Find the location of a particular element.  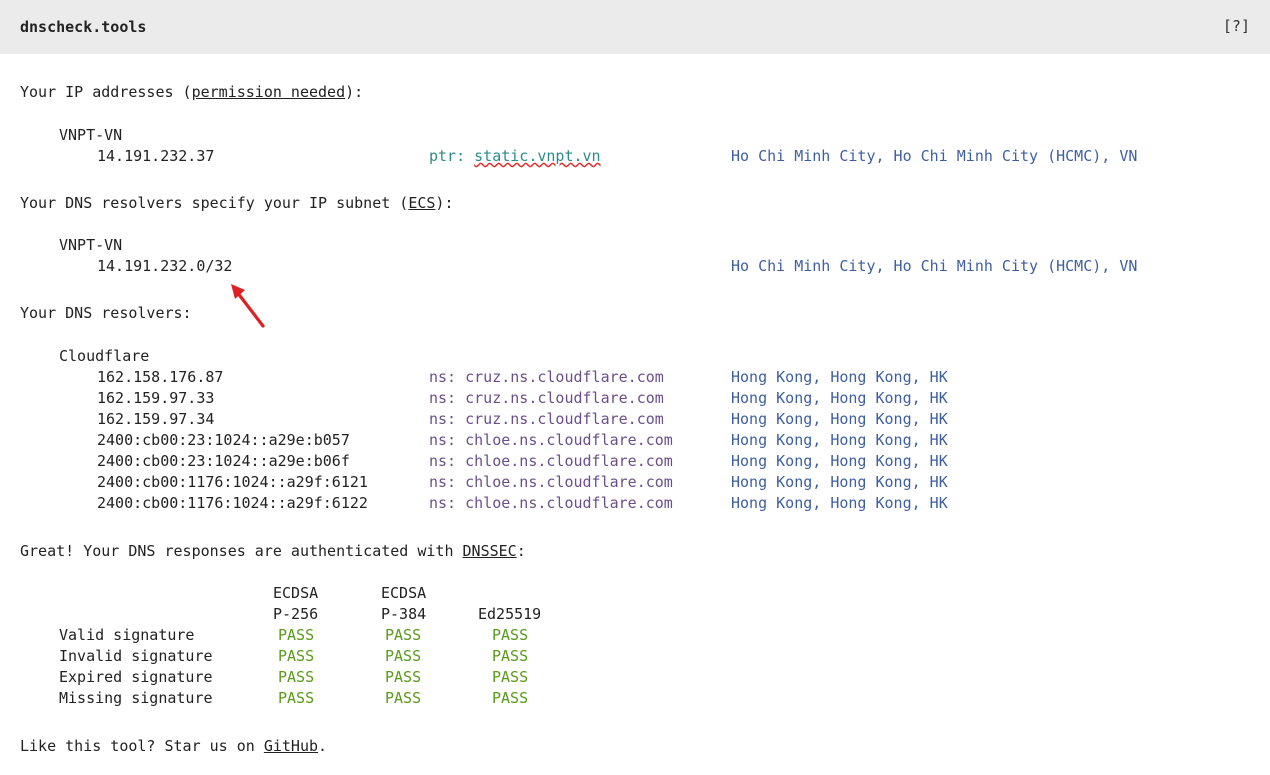

help-link: [?] is located at coordinates (1236, 26).